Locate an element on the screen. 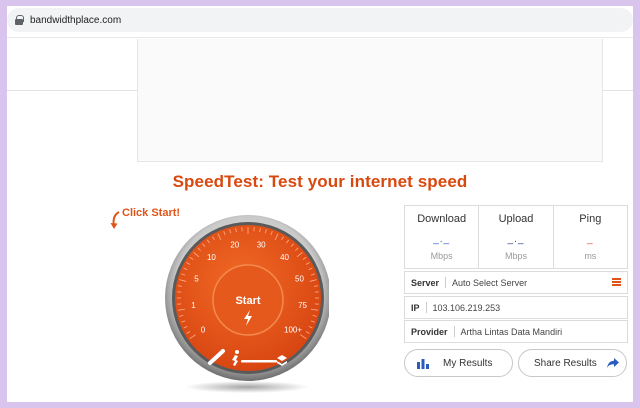  gauge-scale-label: 75 is located at coordinates (302, 305).